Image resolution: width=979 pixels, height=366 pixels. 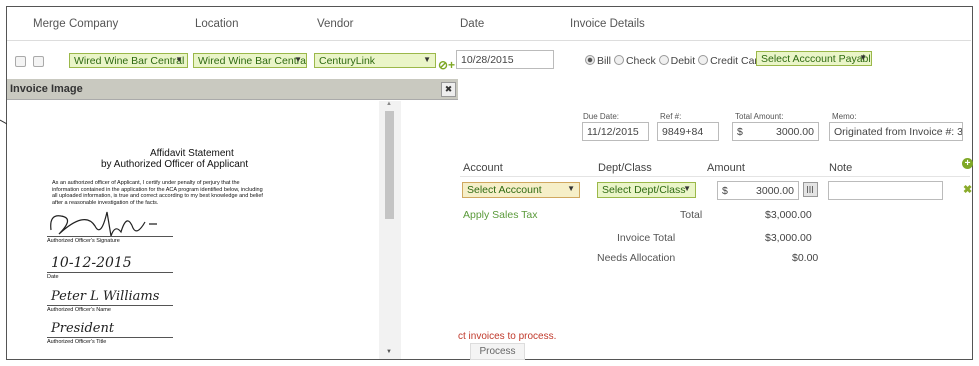 I want to click on process-message: ct invoices to process., so click(x=507, y=336).